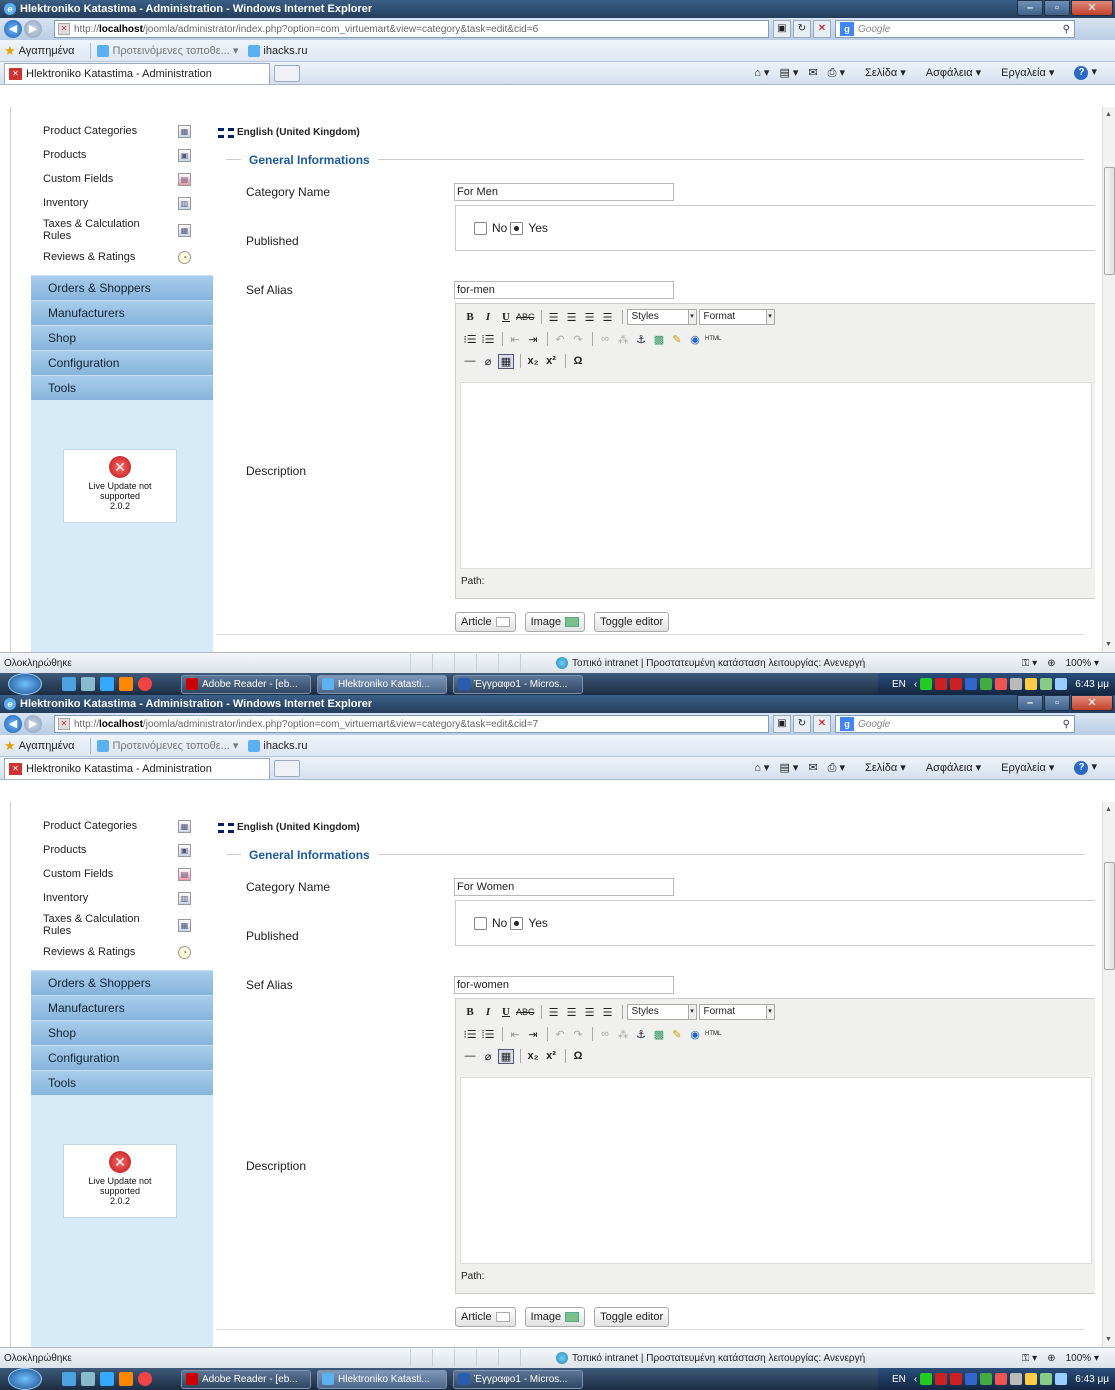 This screenshot has width=1115, height=1390. Describe the element at coordinates (948, 72) in the screenshot. I see `safety-menu: Ασφάλεια ▾` at that location.